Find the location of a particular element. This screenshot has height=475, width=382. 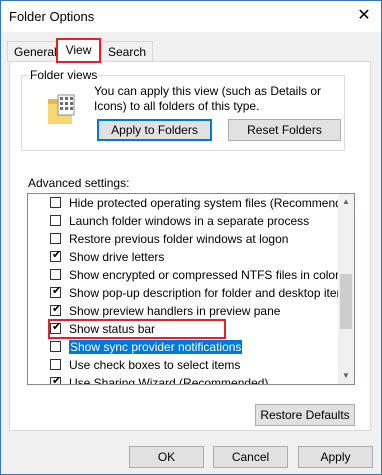

cancel-button: Cancel is located at coordinates (250, 457).